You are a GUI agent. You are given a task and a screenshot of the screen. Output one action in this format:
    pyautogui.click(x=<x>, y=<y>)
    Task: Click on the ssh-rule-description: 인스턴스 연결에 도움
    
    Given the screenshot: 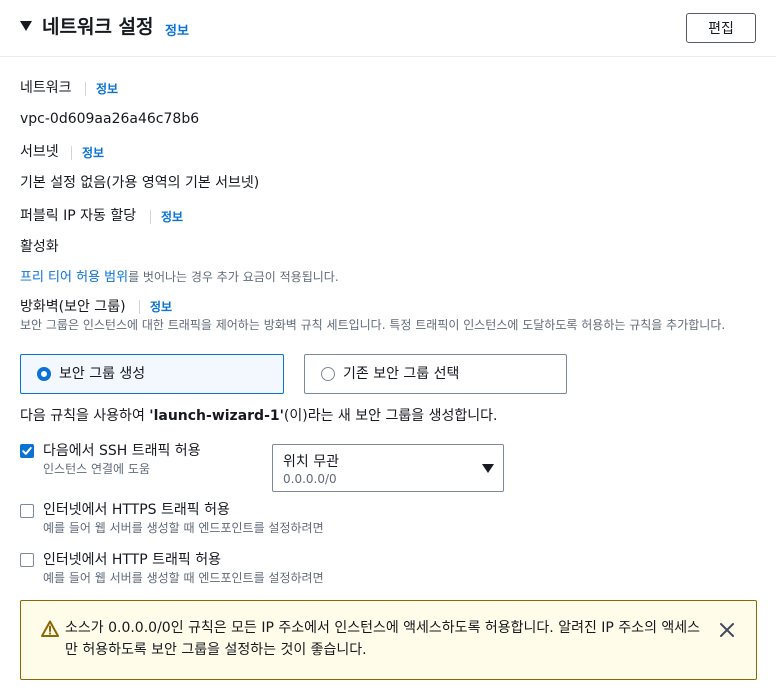 What is the action you would take?
    pyautogui.click(x=96, y=469)
    